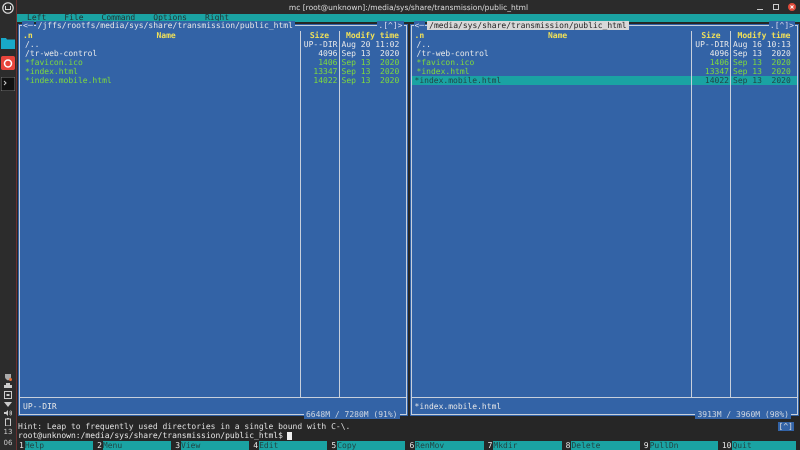 The width and height of the screenshot is (800, 450). What do you see at coordinates (458, 406) in the screenshot?
I see `mini-status: *index.mobile.html` at bounding box center [458, 406].